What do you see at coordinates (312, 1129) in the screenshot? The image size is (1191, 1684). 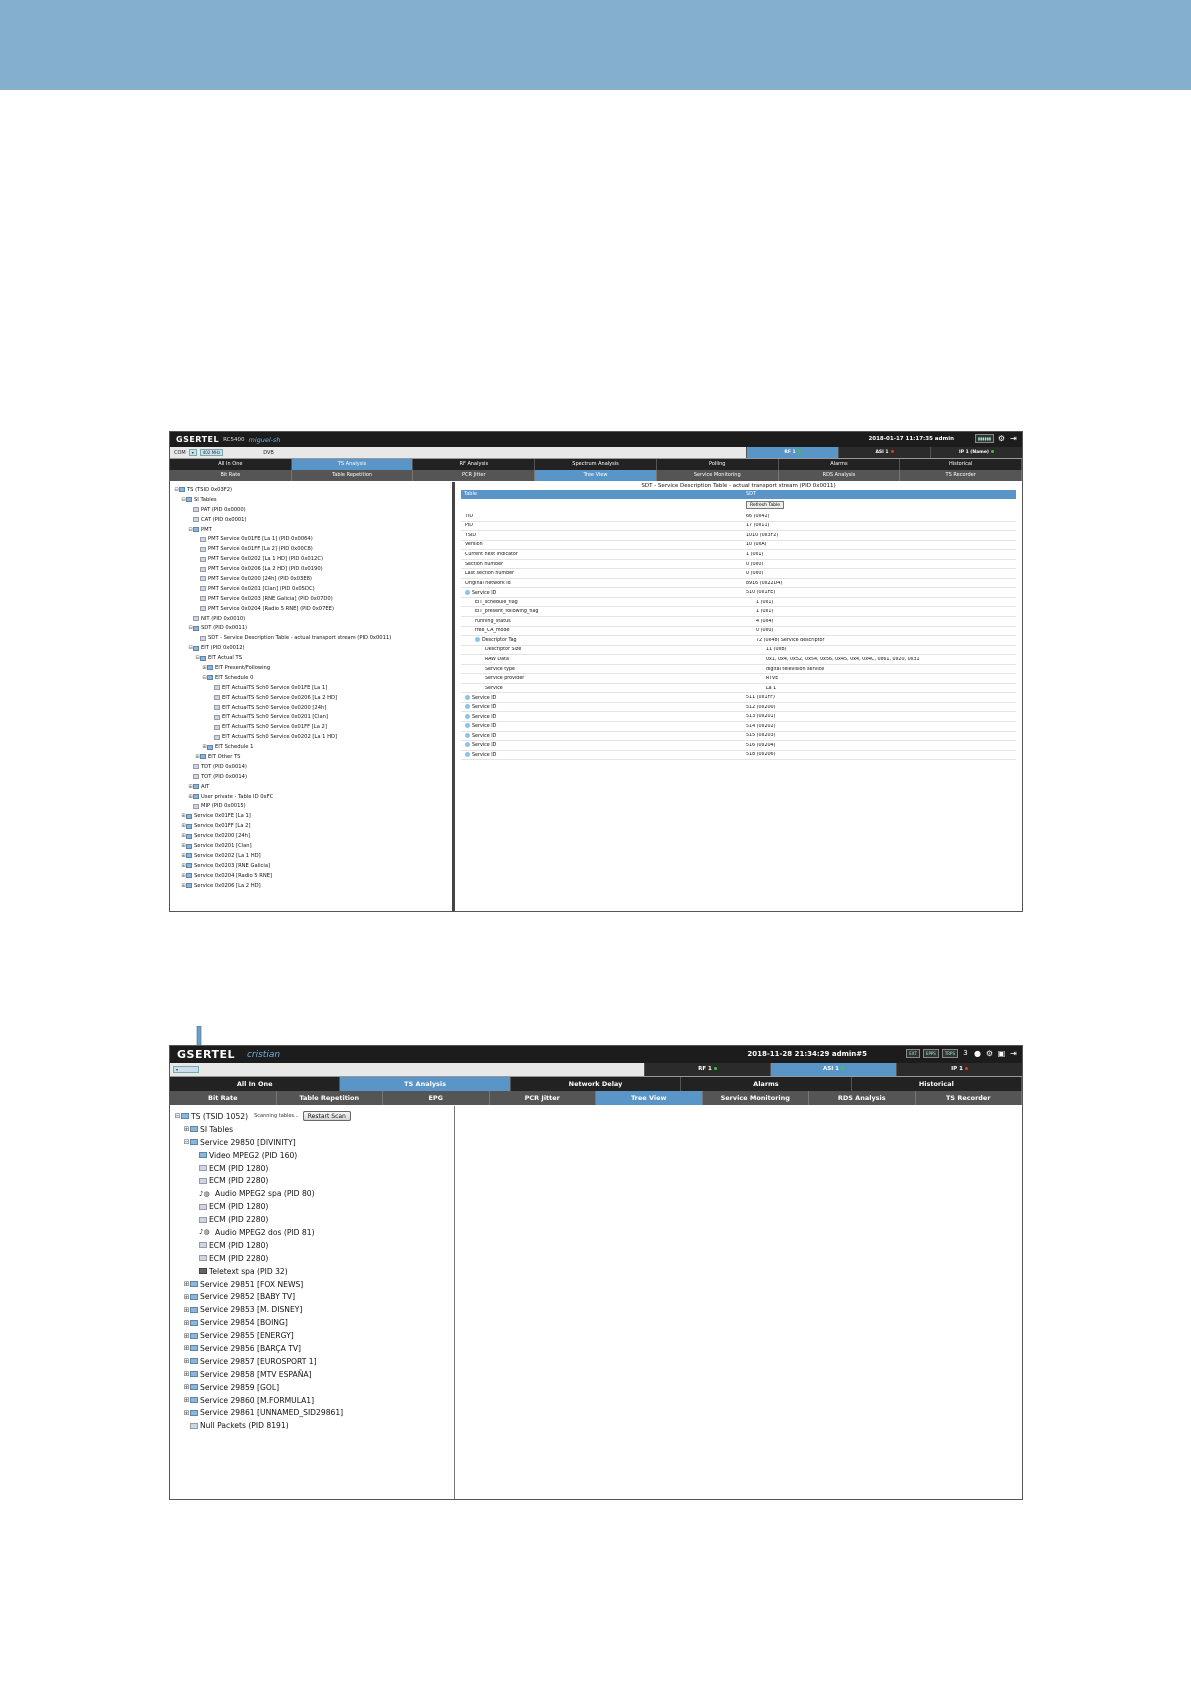 I see `tree-node: ⊞ SI Tables` at bounding box center [312, 1129].